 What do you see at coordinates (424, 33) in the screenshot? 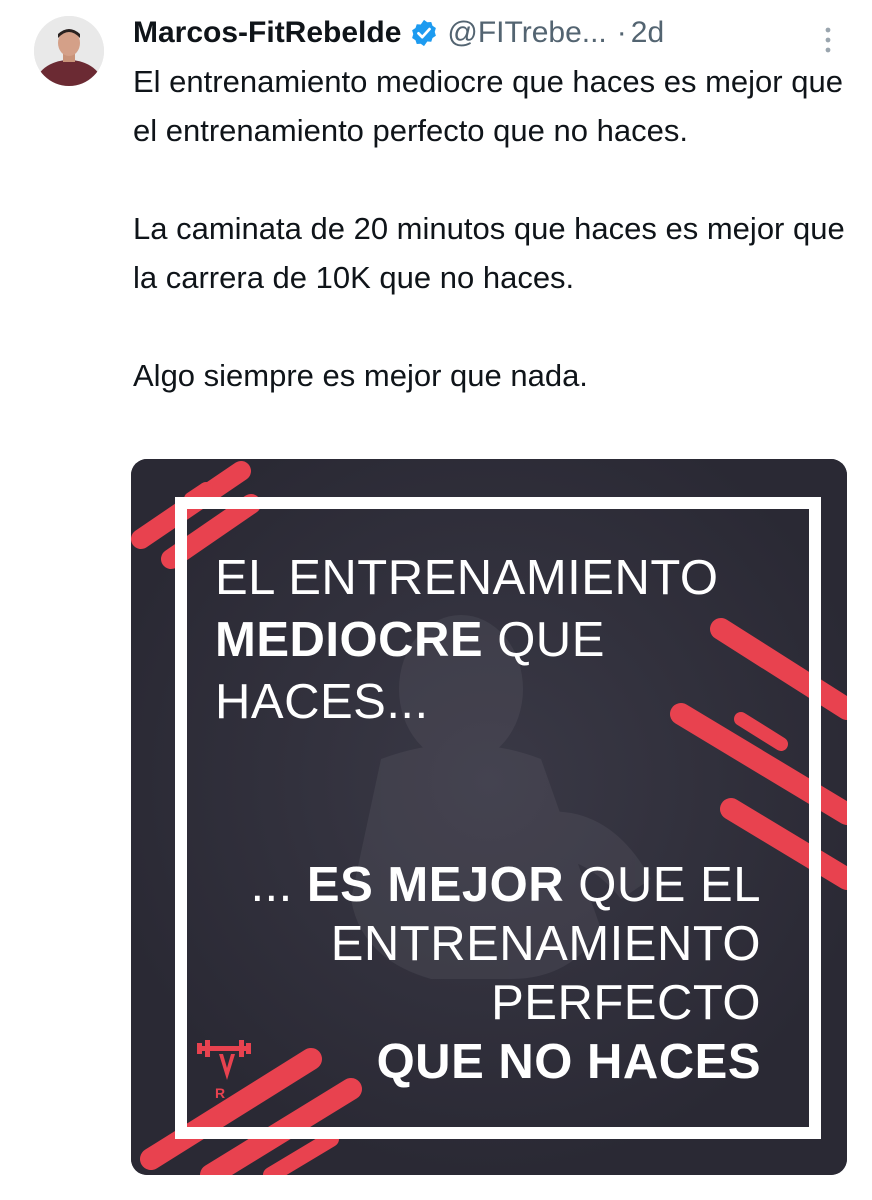
I see `verified-badge-icon` at bounding box center [424, 33].